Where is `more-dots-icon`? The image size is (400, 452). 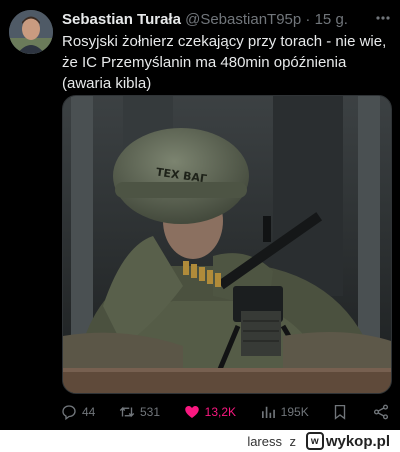
more-dots-icon is located at coordinates (383, 19).